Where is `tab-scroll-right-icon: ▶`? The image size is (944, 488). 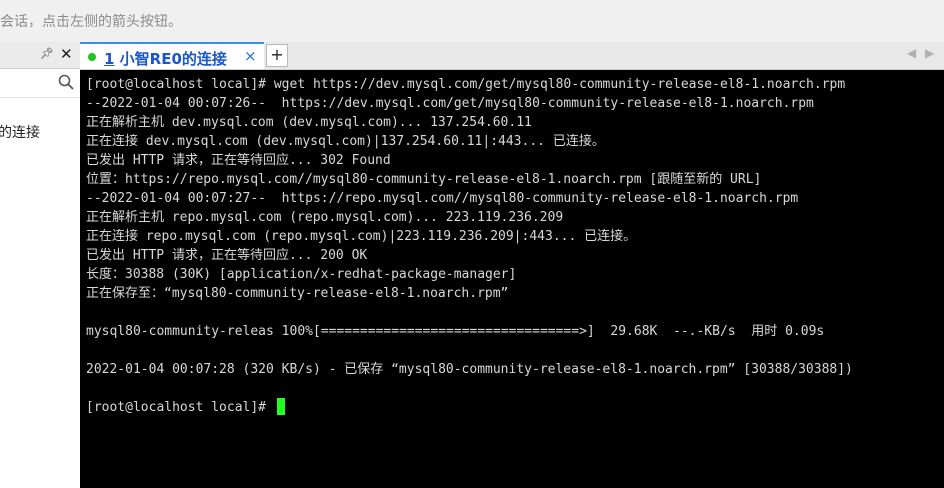
tab-scroll-right-icon: ▶ is located at coordinates (929, 53).